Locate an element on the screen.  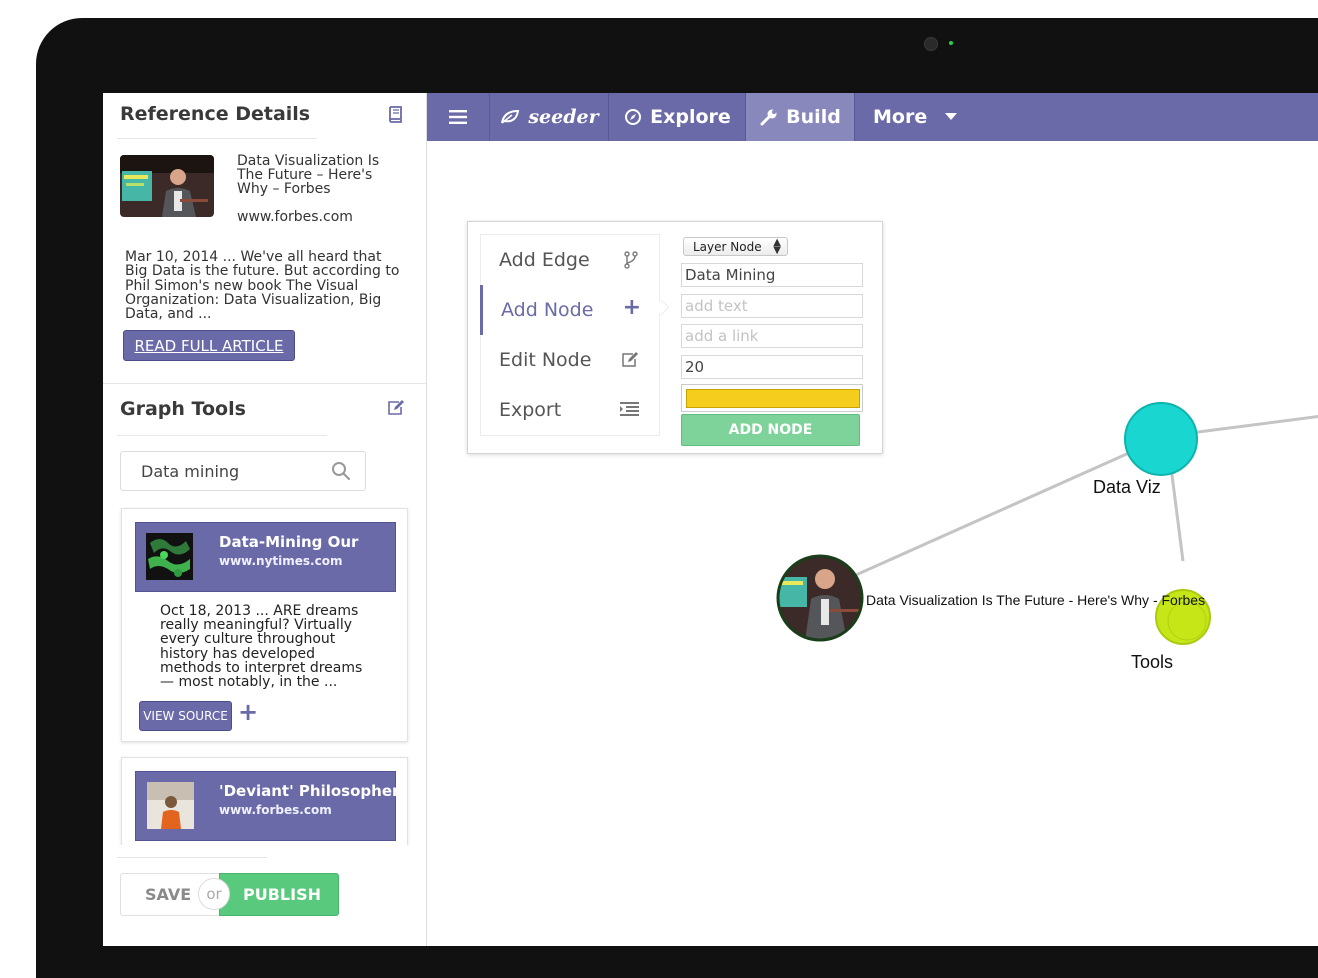
search-result-card: 'Deviant' Philosopher www.forbes.com is located at coordinates (264, 805).